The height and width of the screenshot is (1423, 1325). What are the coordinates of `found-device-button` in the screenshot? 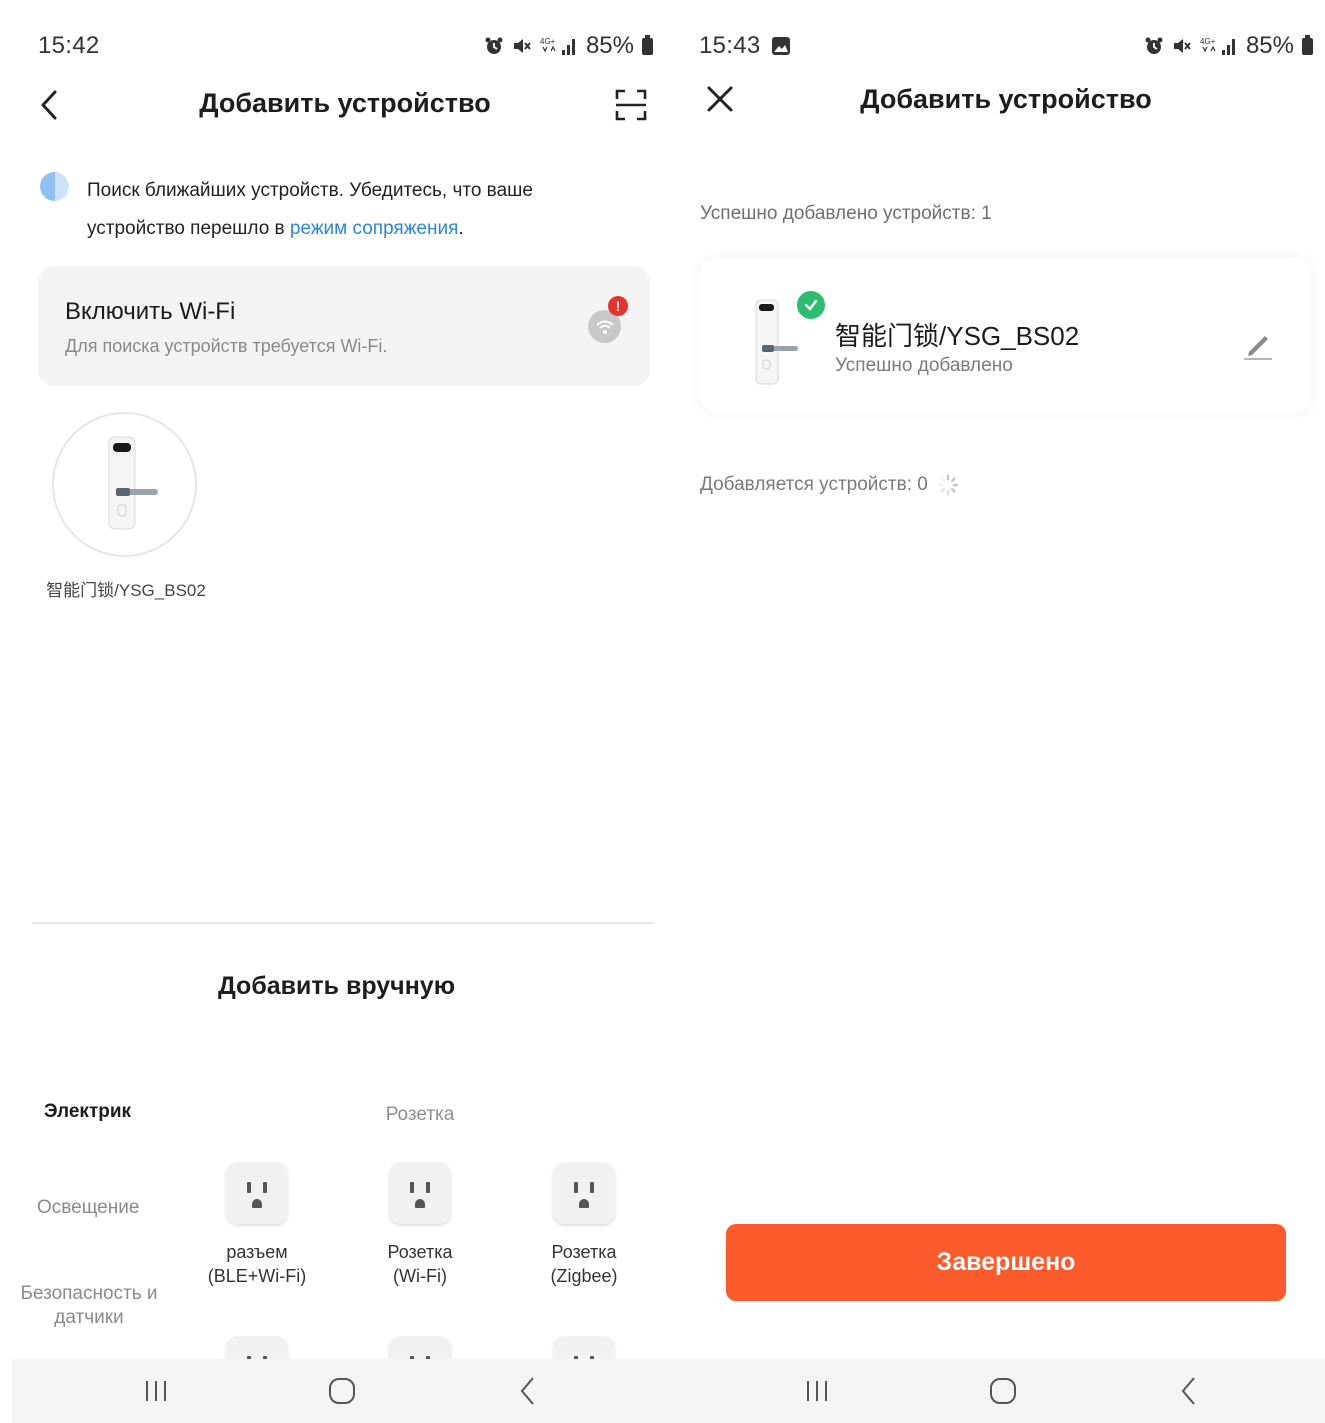 It's located at (124, 484).